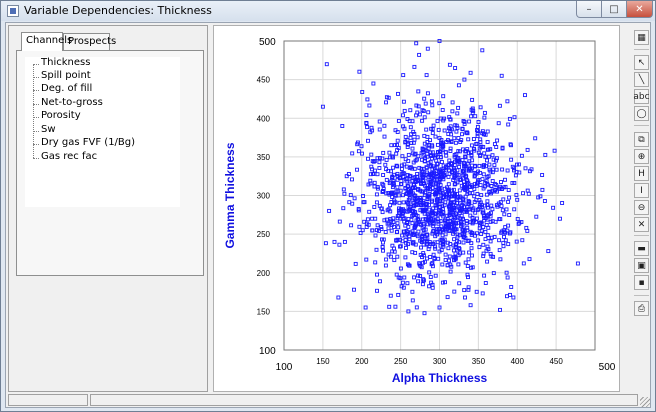 The image size is (656, 412). I want to click on print-icon: ⎙, so click(641, 308).